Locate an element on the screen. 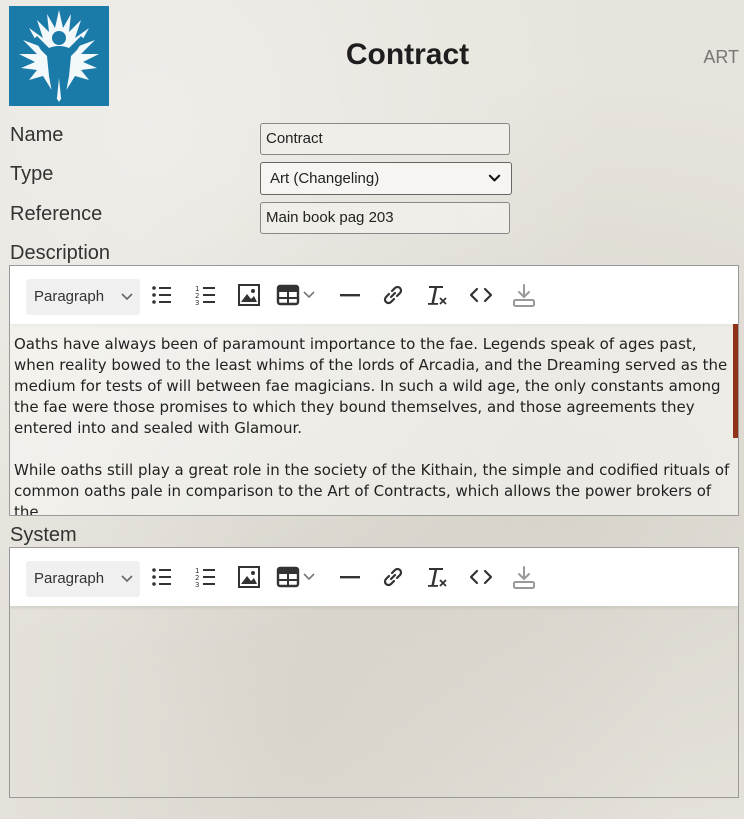  reference-label: Reference is located at coordinates (56, 214).